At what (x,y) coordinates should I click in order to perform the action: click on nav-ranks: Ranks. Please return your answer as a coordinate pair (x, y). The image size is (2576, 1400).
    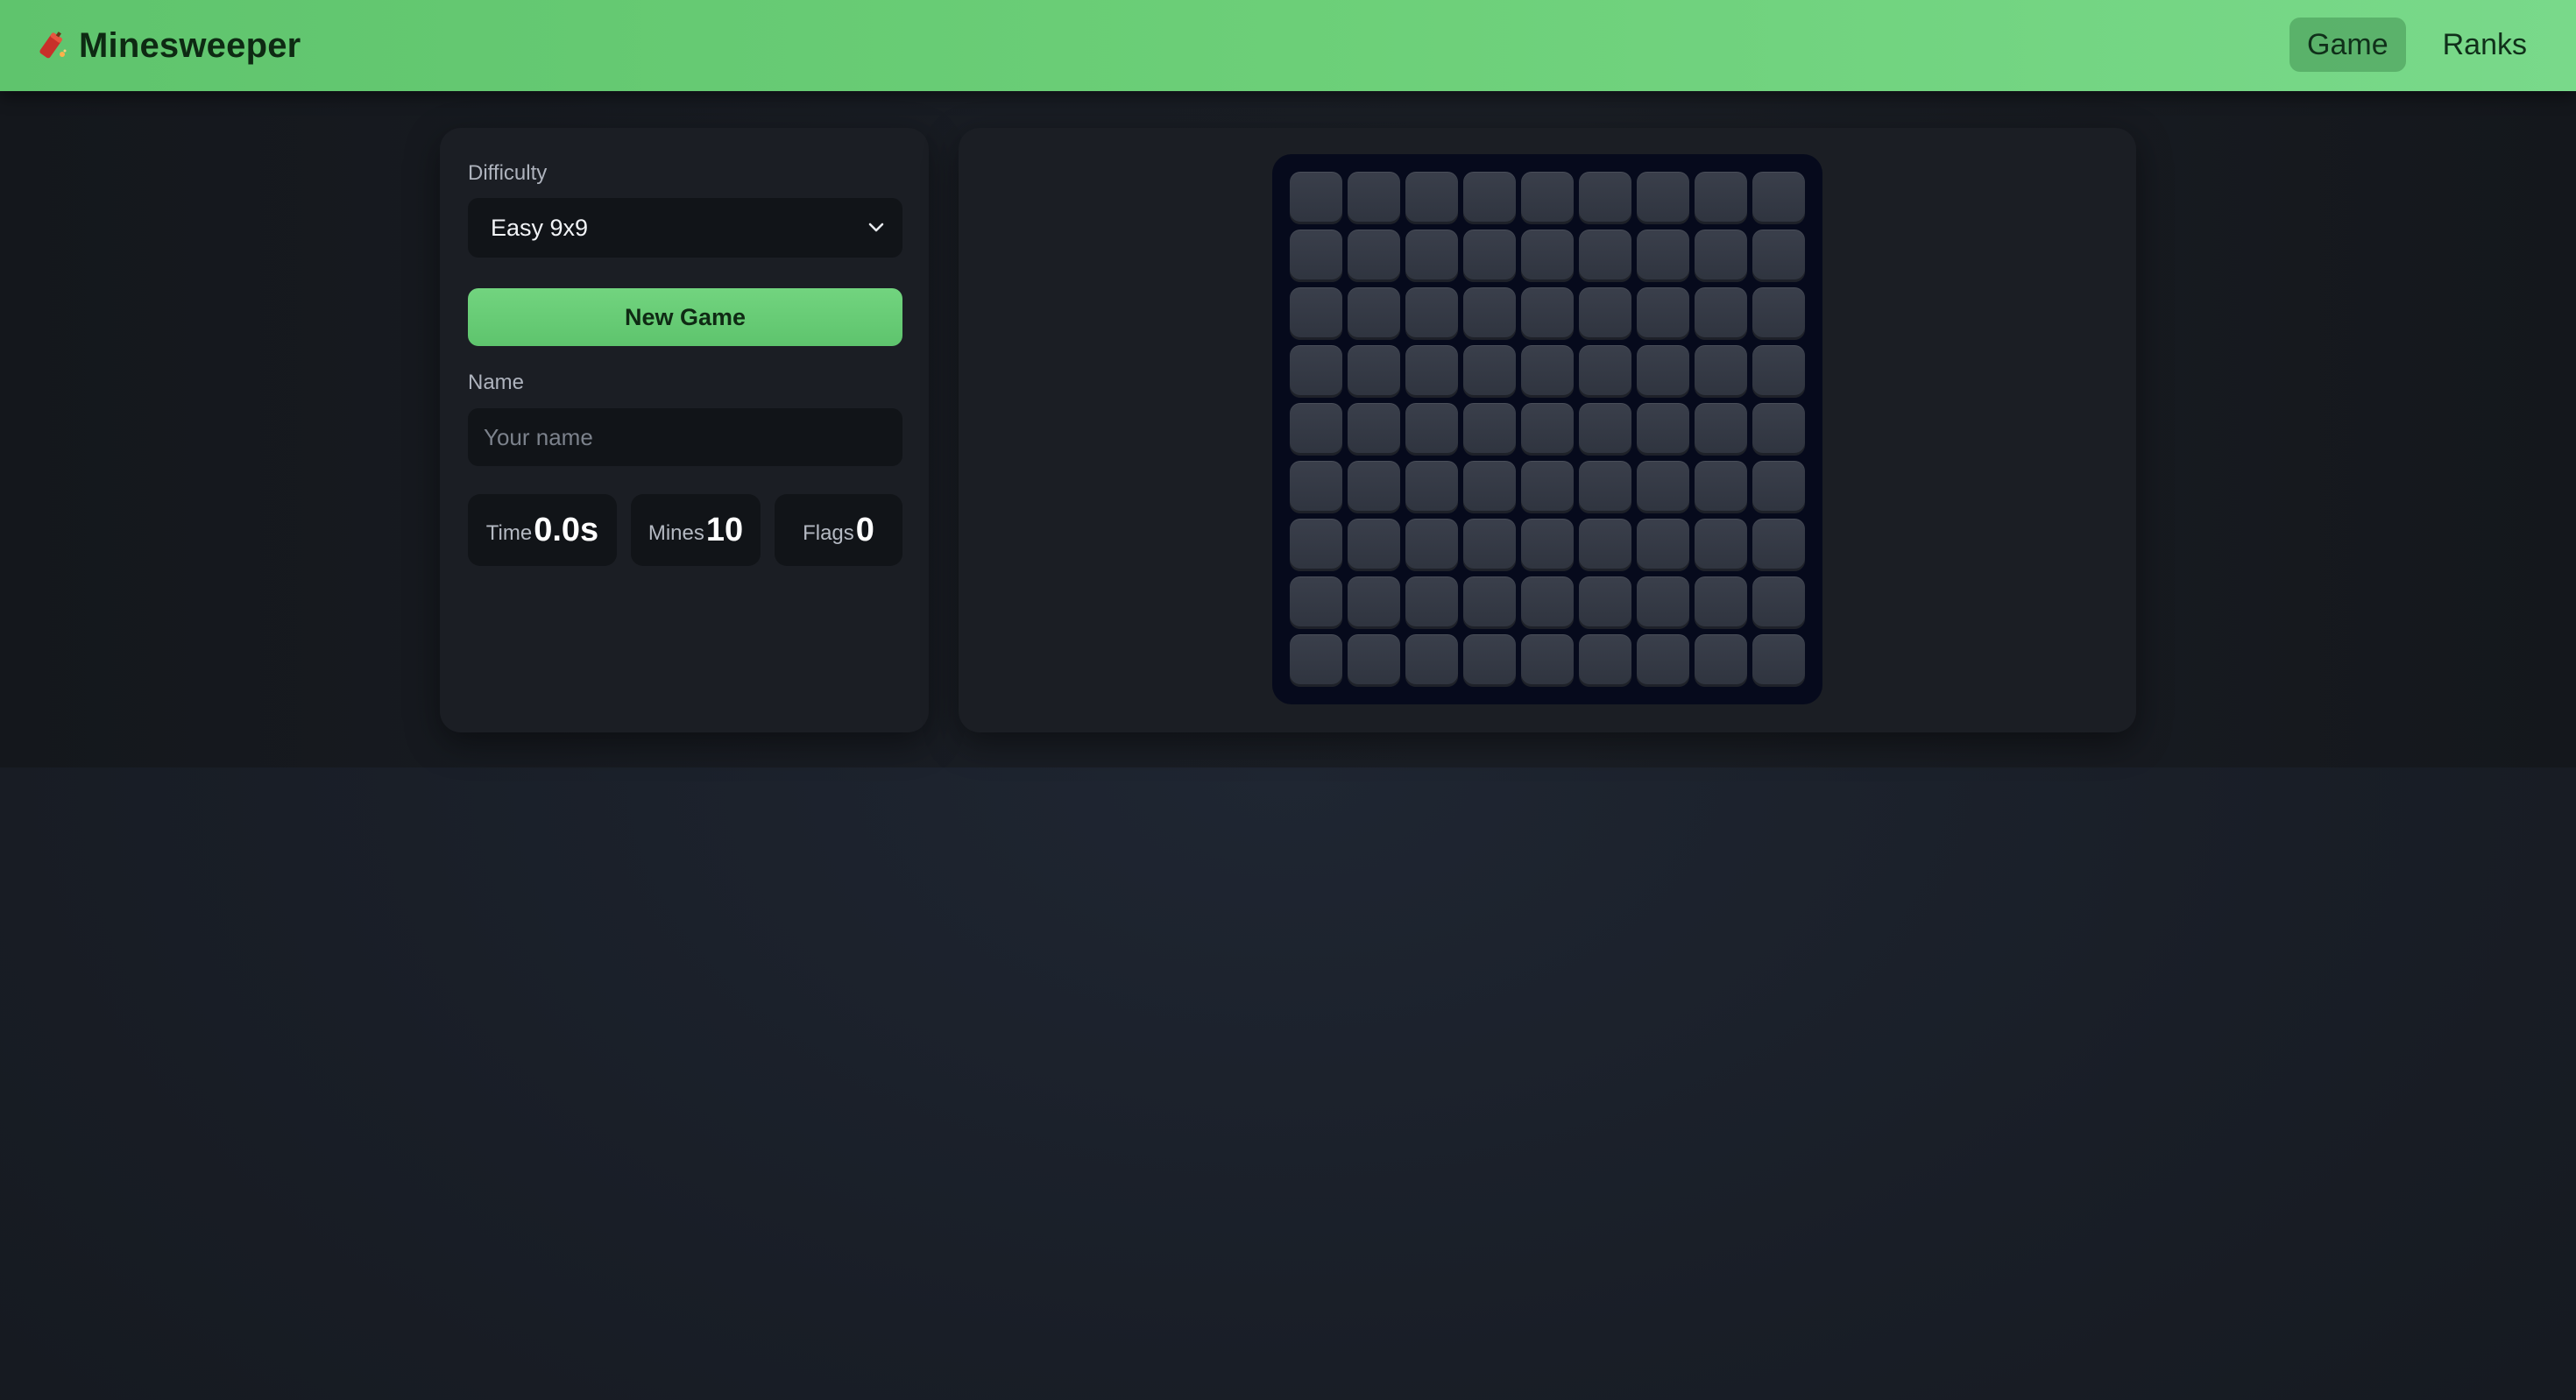
    Looking at the image, I should click on (2484, 45).